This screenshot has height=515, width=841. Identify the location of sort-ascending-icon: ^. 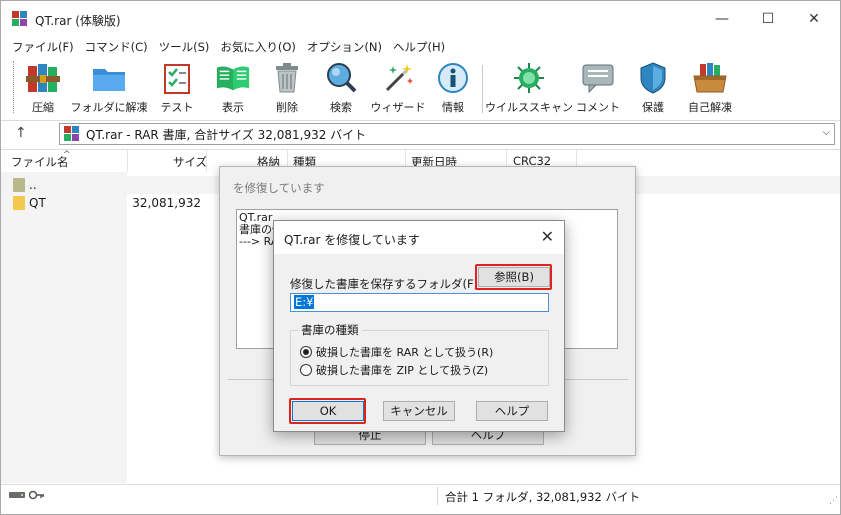
(67, 155).